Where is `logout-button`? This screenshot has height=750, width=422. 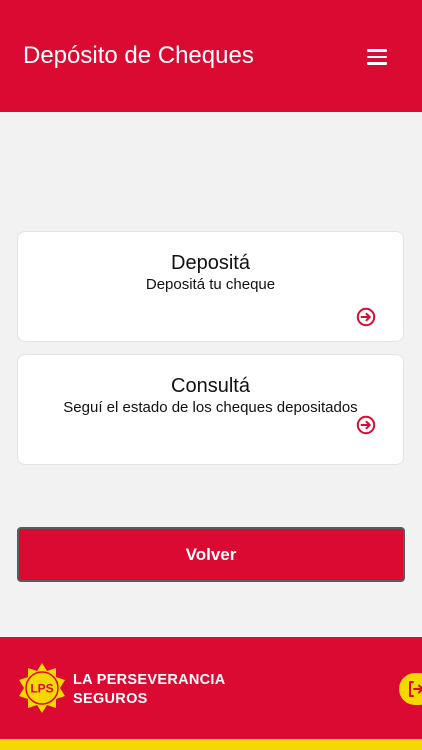 logout-button is located at coordinates (410, 689).